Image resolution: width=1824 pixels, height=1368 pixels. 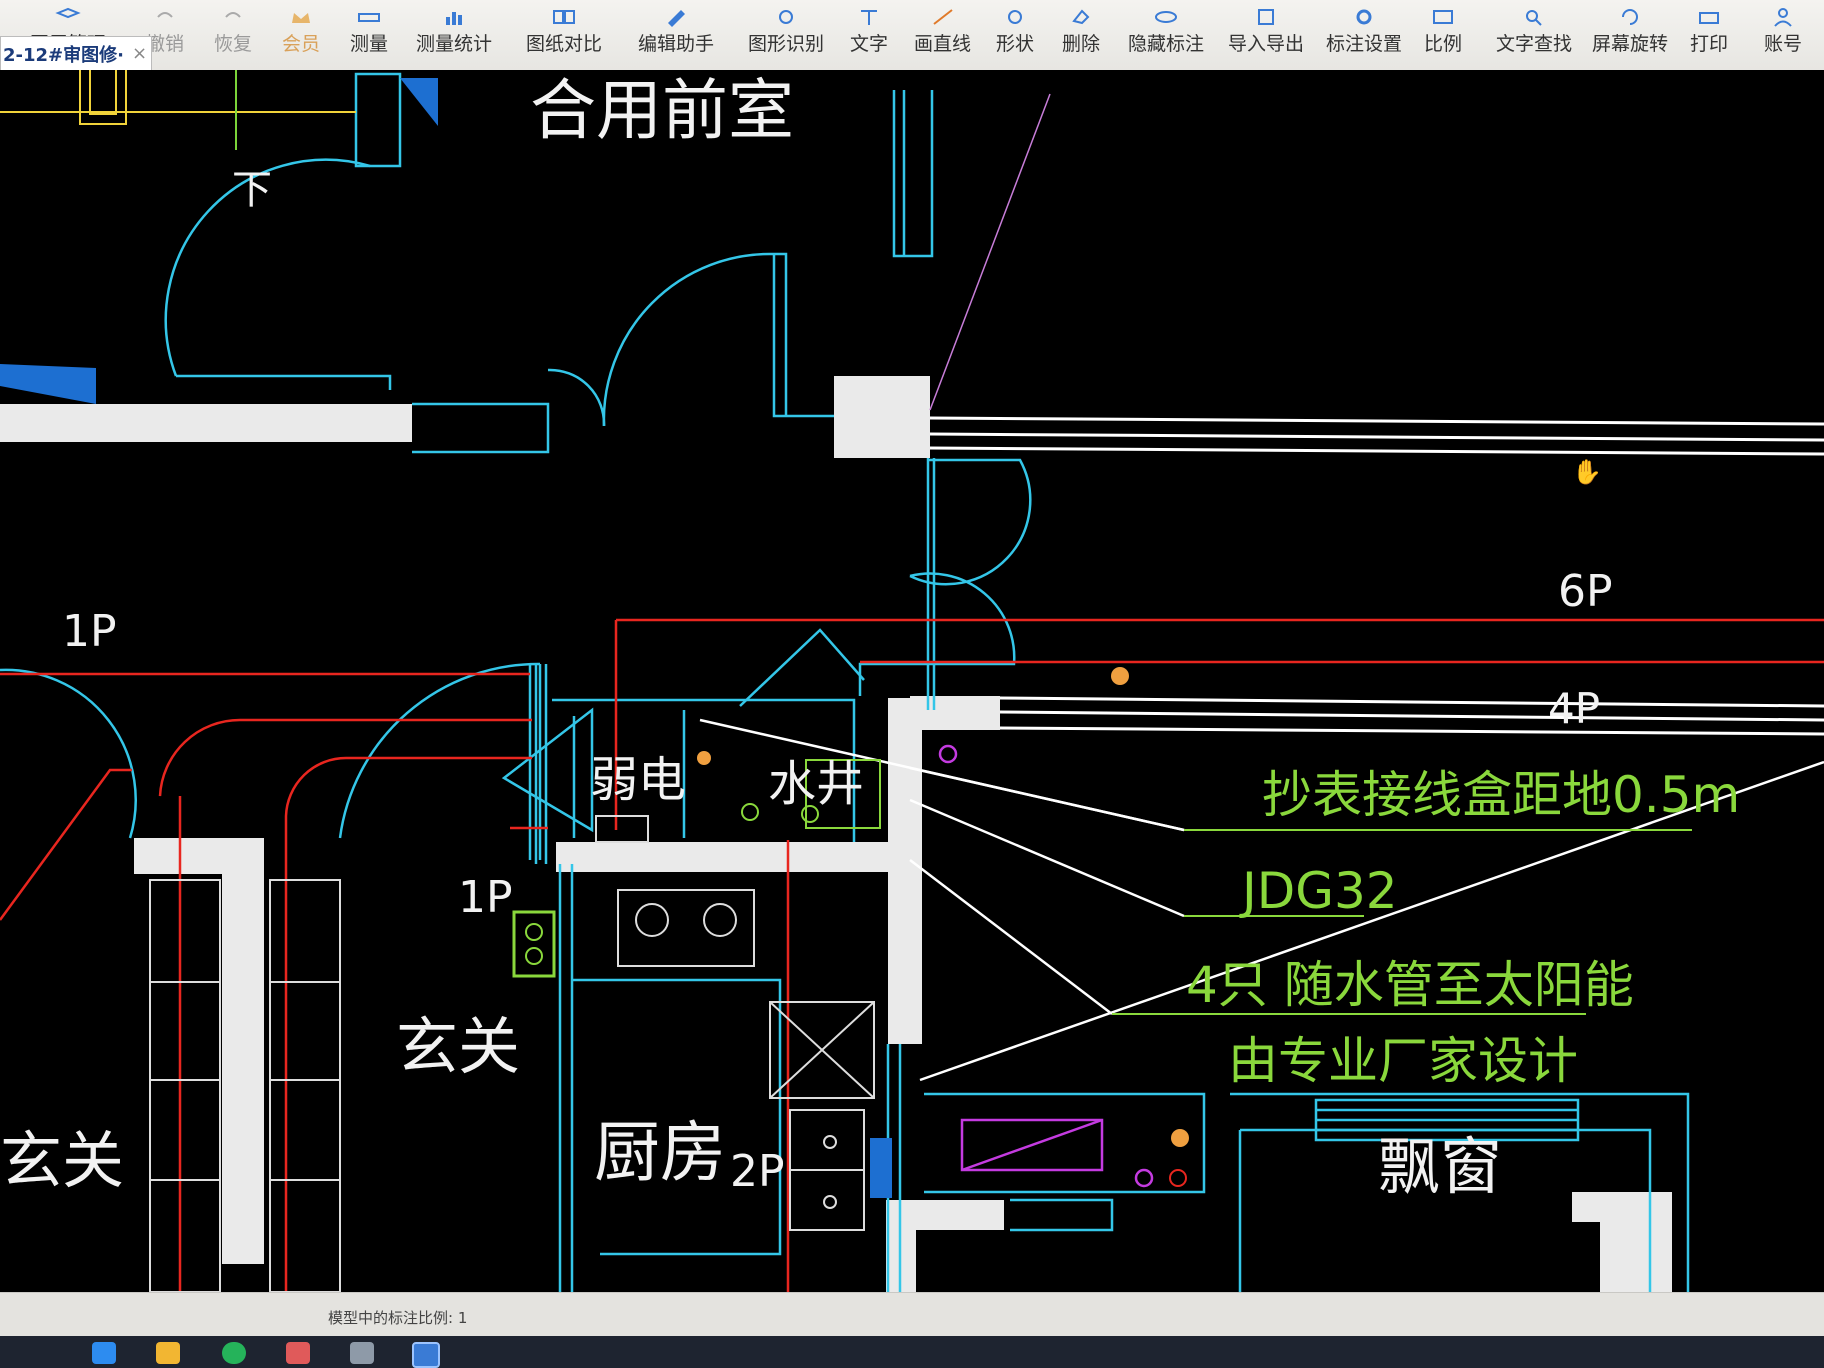 I want to click on toolbar-hide-annotations: 隐藏标注, so click(x=1166, y=34).